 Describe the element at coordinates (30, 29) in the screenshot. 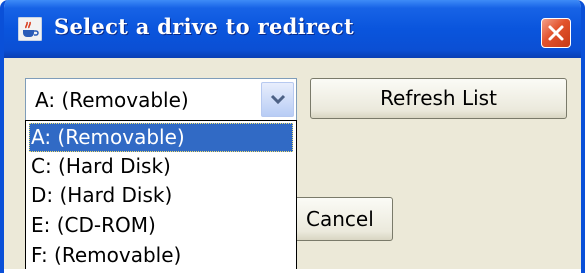

I see `java-coffee-cup-icon` at that location.